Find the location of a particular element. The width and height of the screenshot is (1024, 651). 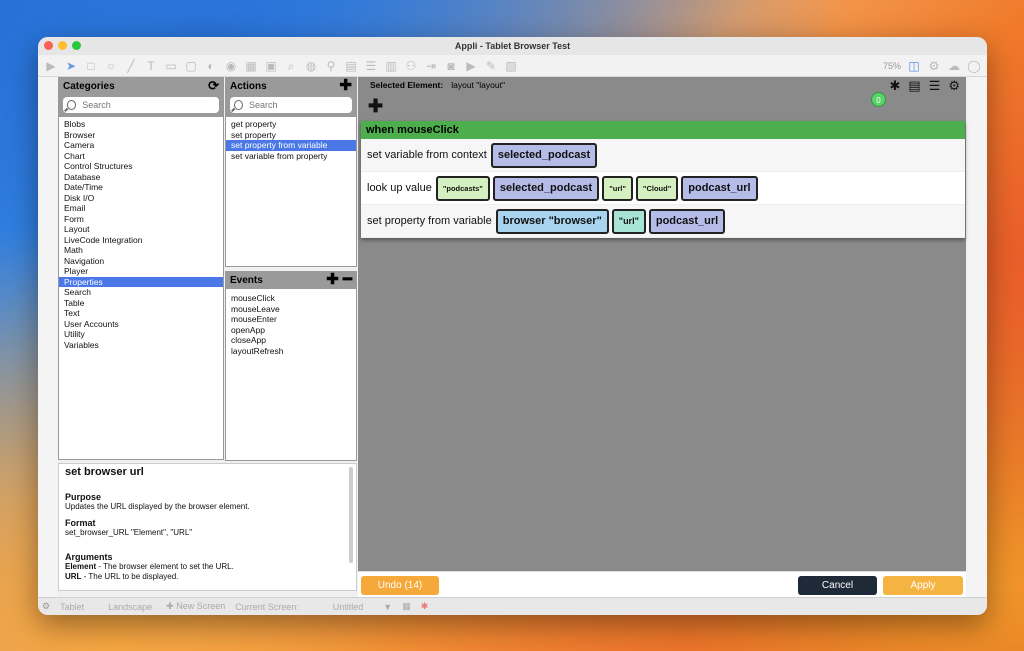

category-item: Control Structures is located at coordinates (141, 166).